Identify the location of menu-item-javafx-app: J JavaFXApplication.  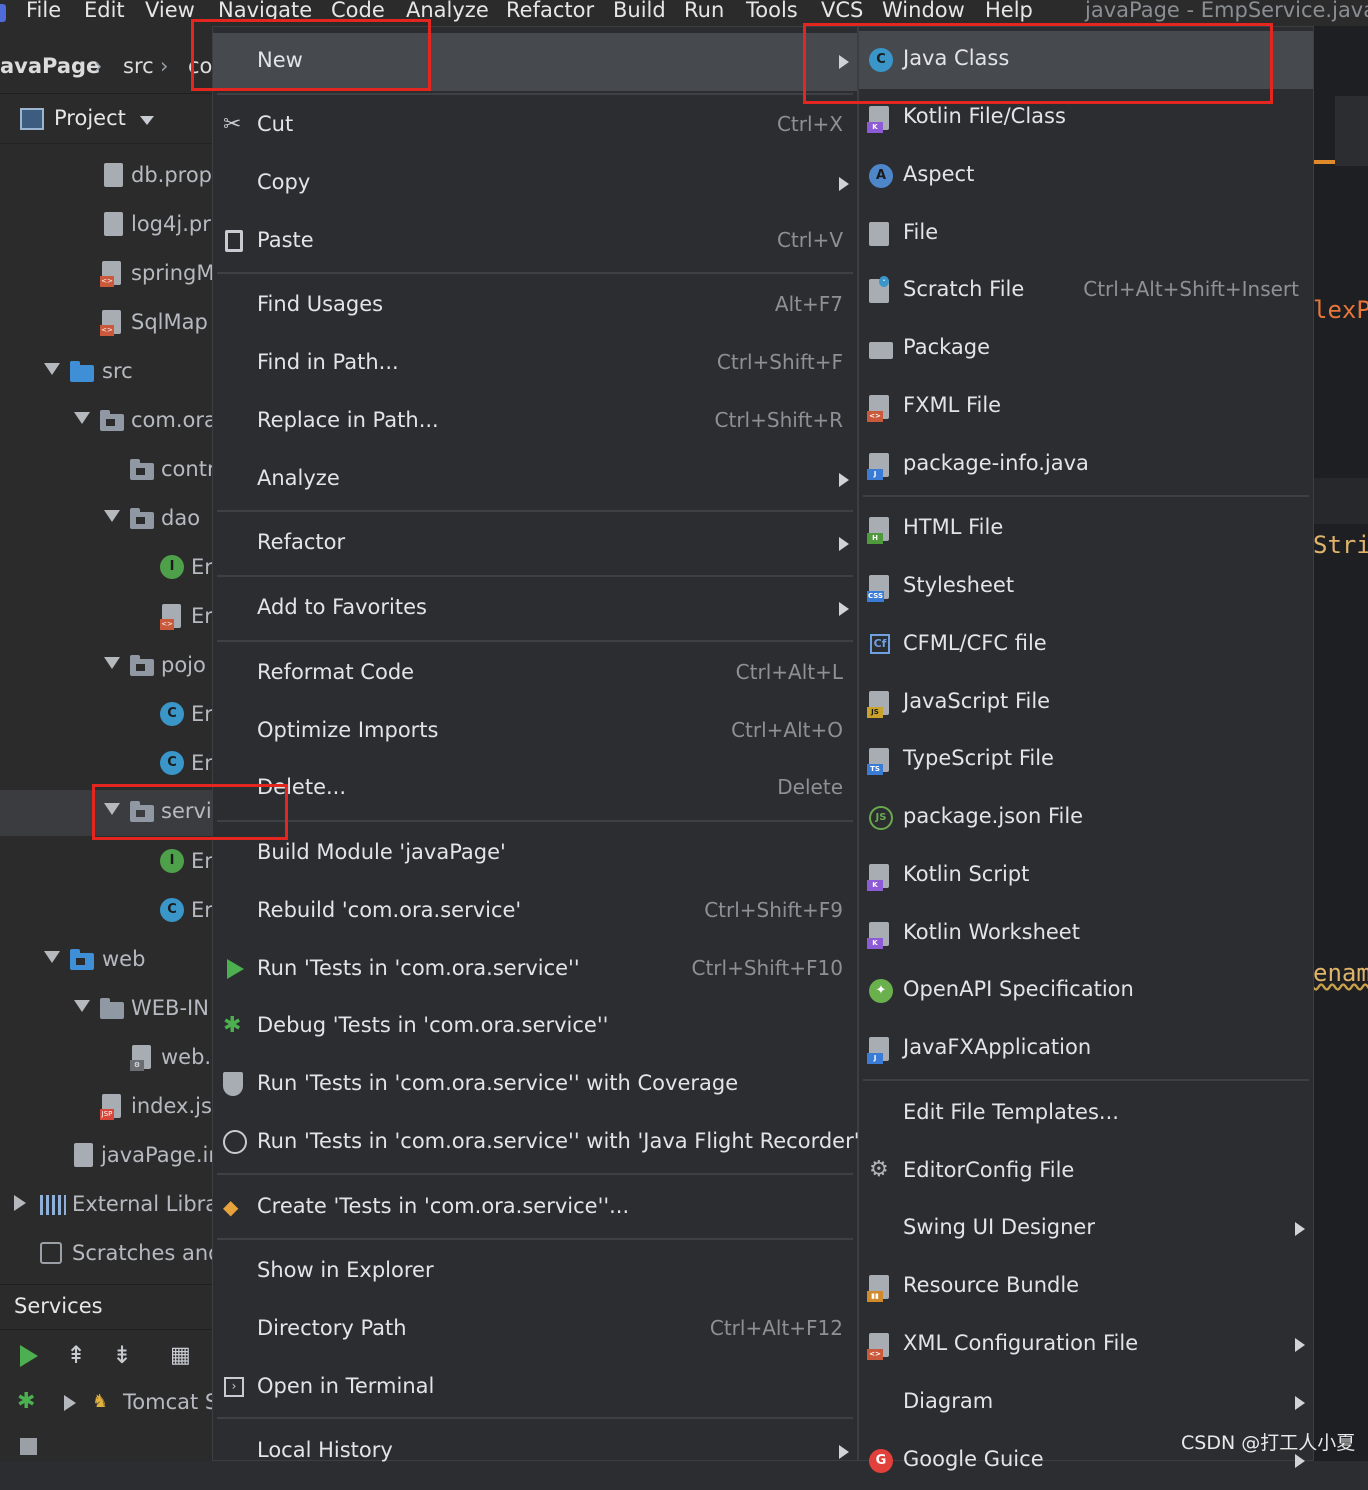
(1086, 1049).